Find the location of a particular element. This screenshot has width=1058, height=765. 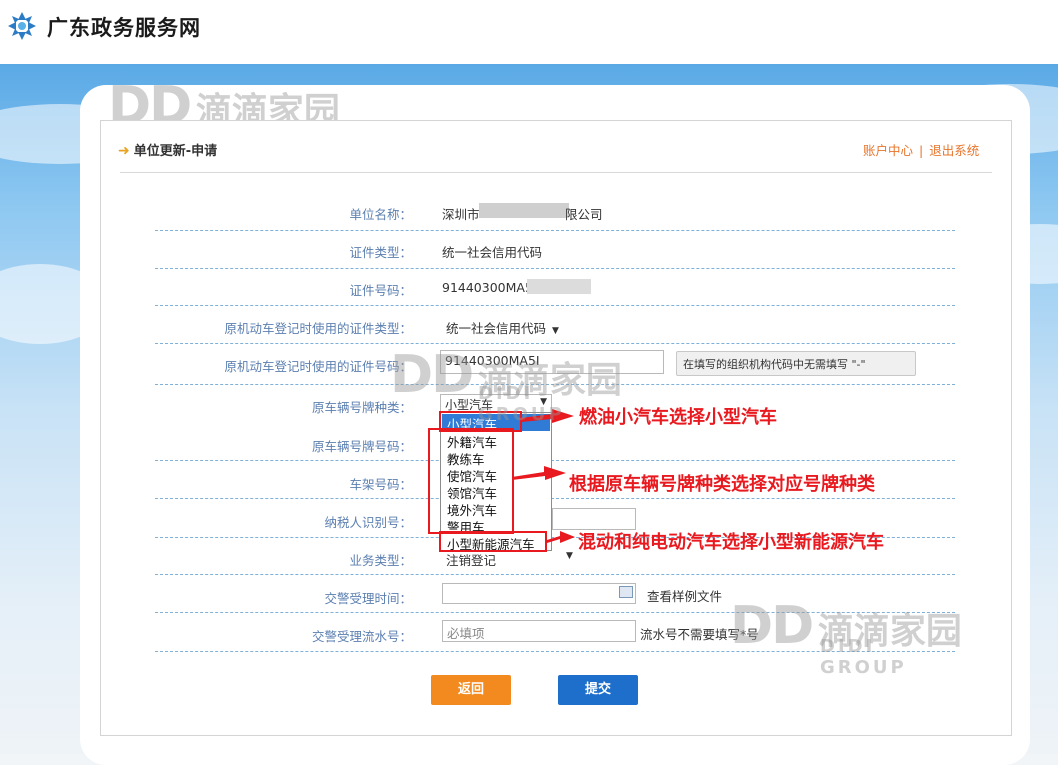

plate-no-label: 原车辆号牌号码： is located at coordinates (361, 446).